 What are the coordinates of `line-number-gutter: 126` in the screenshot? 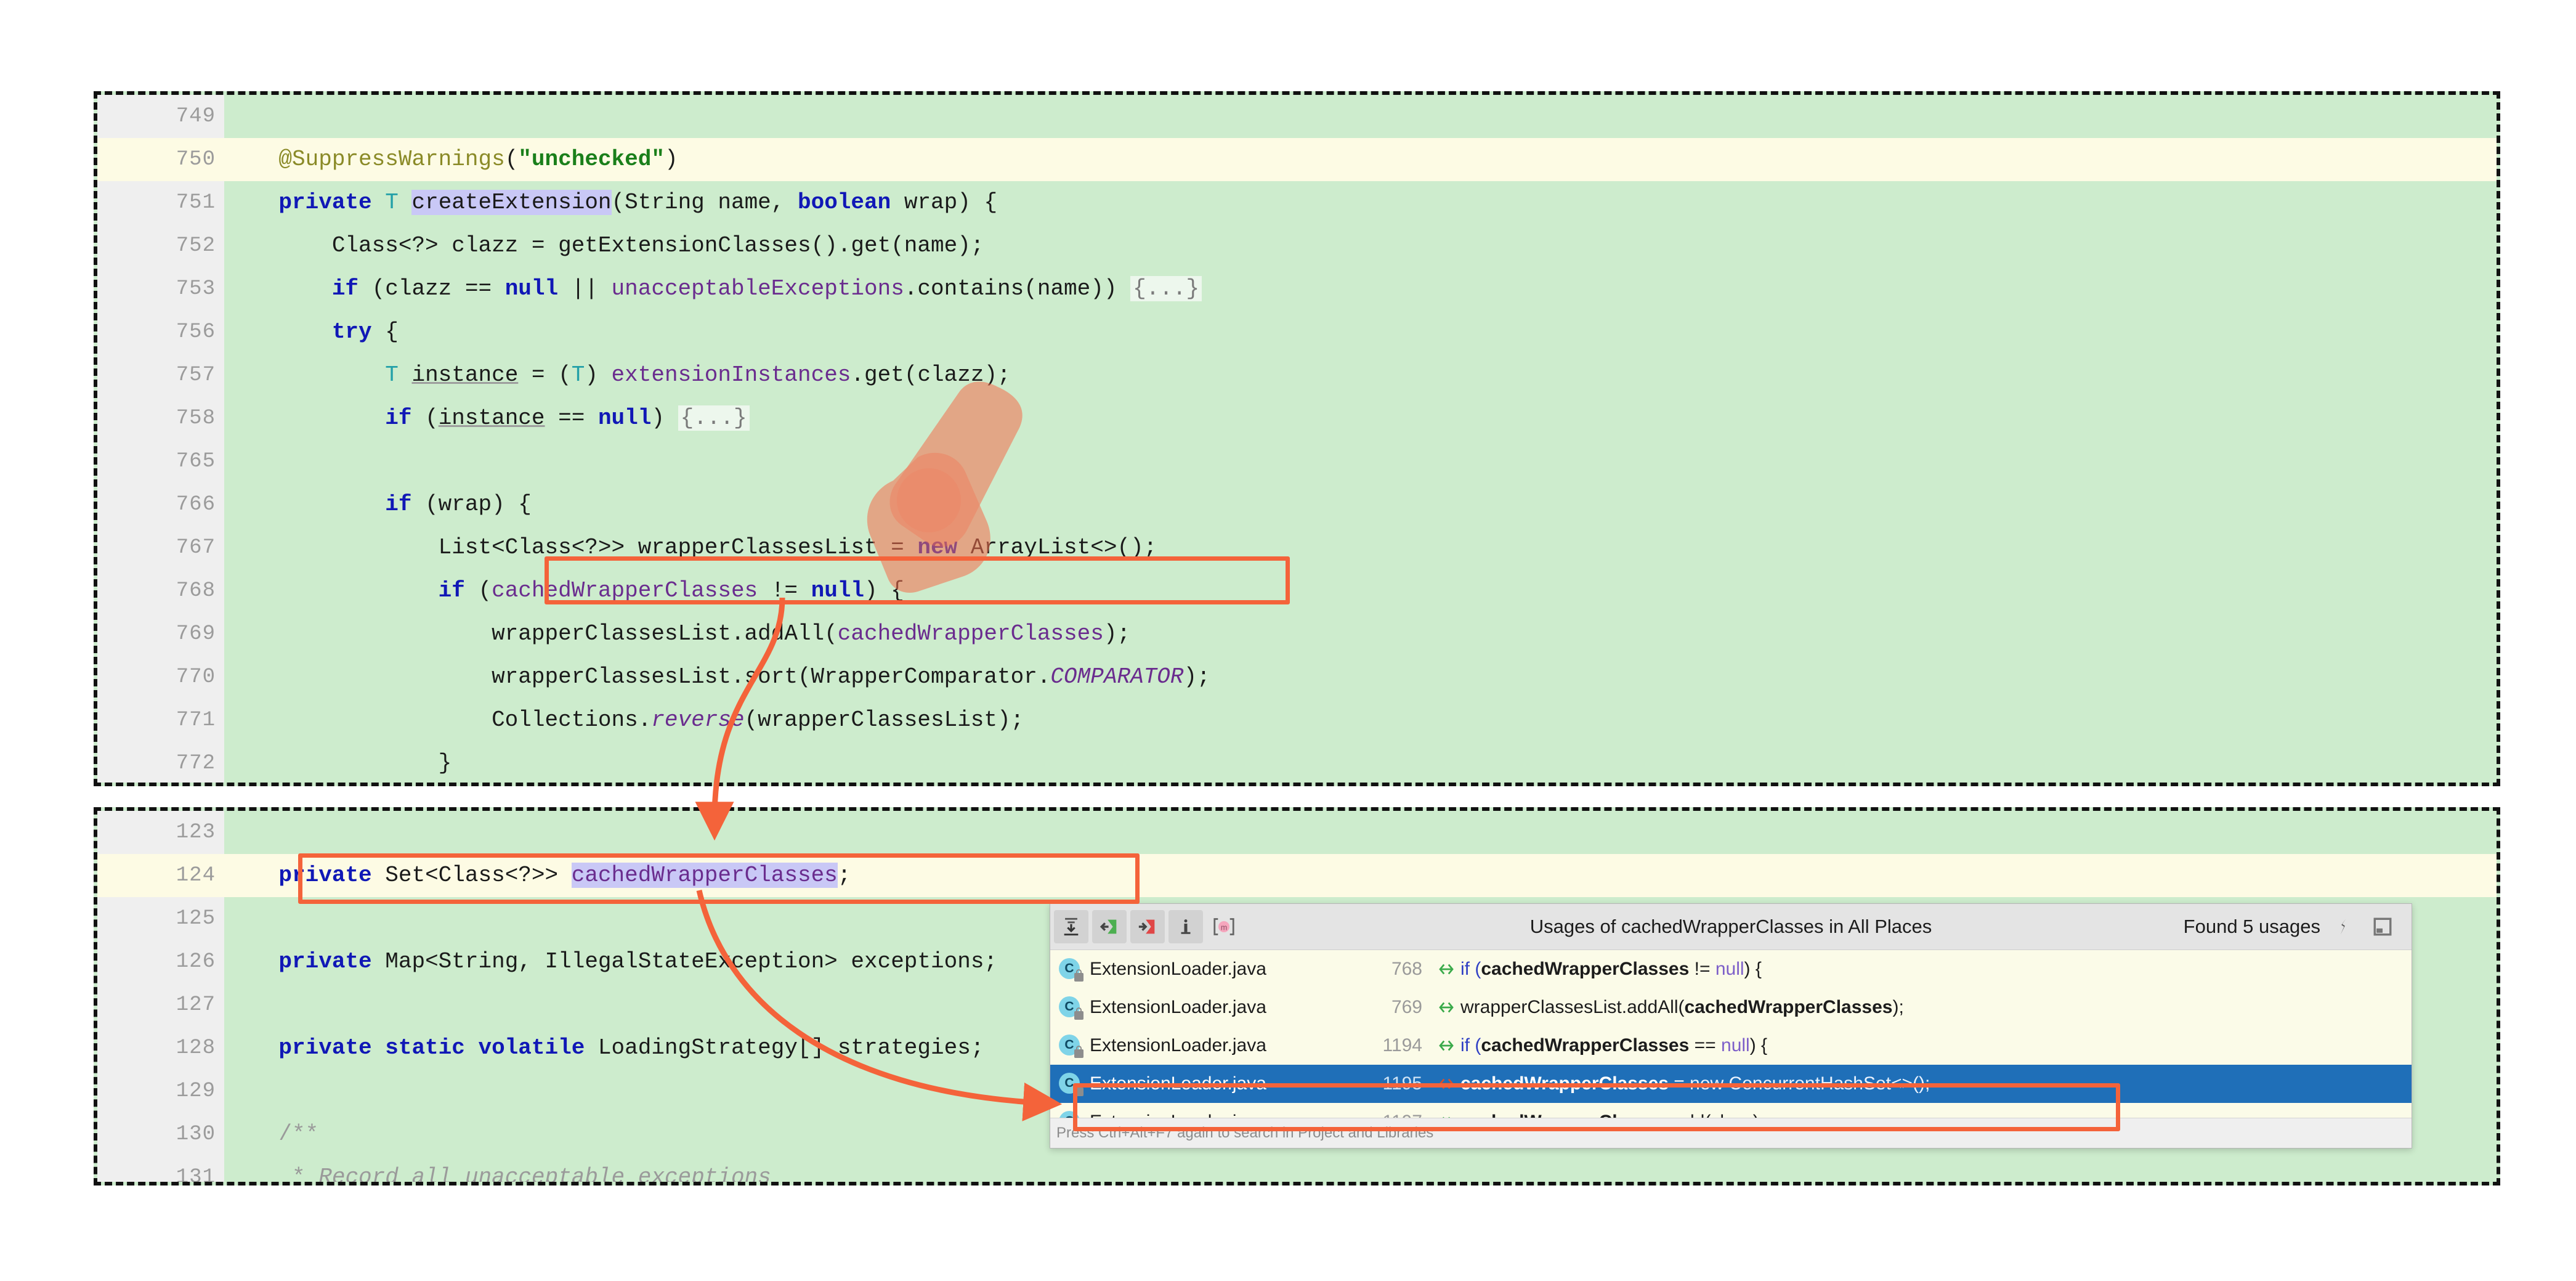 It's located at (160, 961).